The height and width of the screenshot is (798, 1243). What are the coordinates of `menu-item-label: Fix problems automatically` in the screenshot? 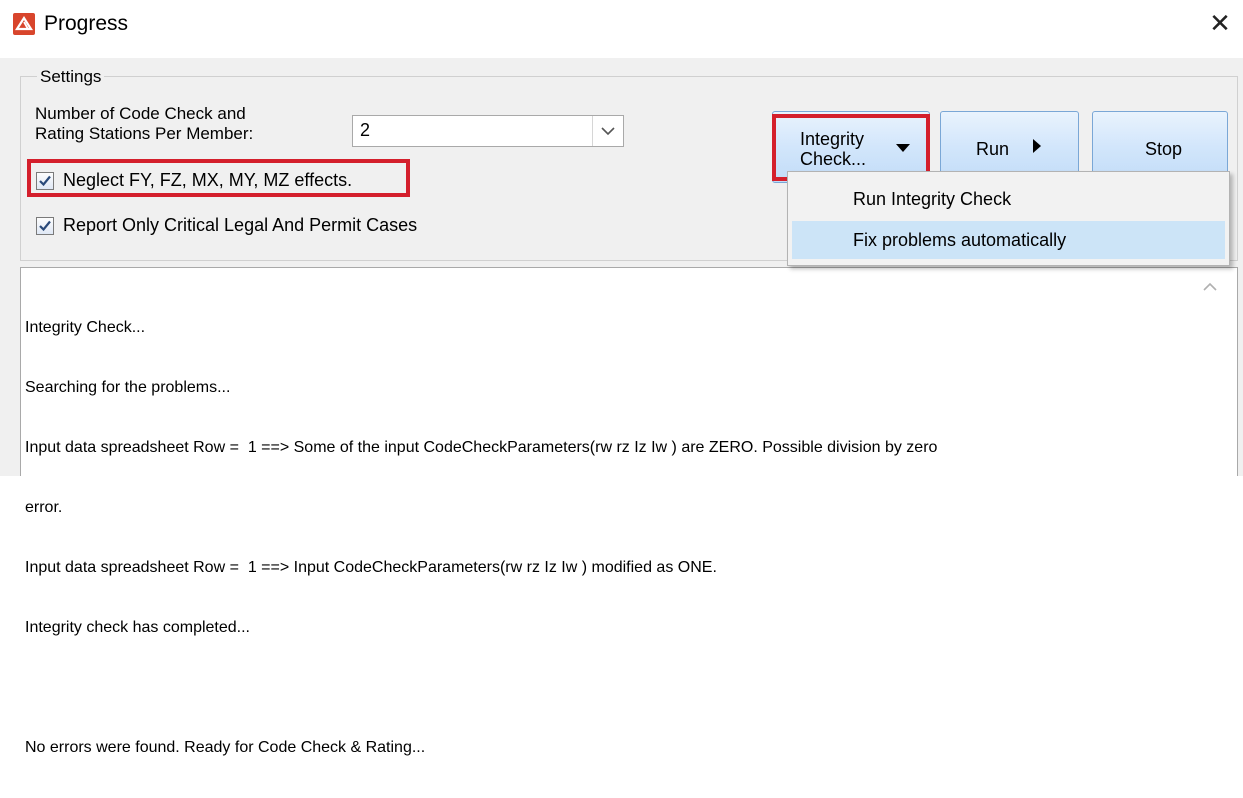 It's located at (960, 240).